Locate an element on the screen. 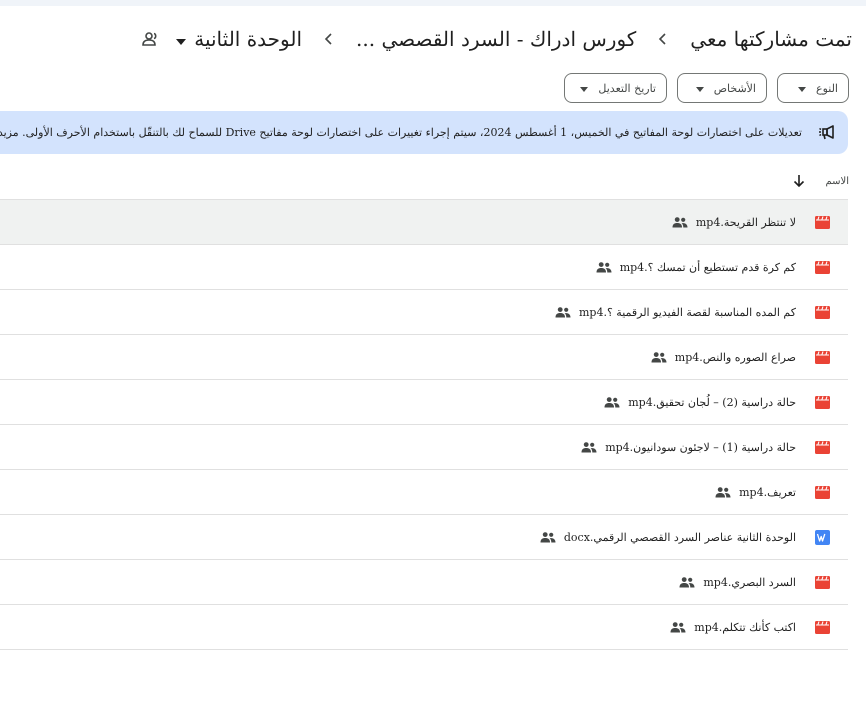 The image size is (866, 706). file-name: حالة دراسية (2) – لُجان تحقيق.mp4 is located at coordinates (712, 402).